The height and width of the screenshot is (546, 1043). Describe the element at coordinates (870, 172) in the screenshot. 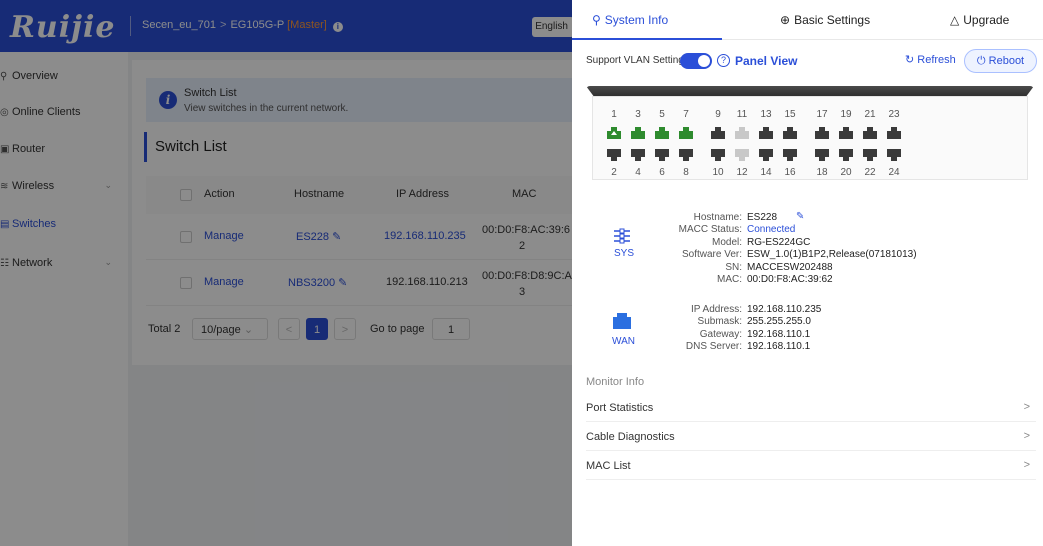

I see `port-number: 22` at that location.